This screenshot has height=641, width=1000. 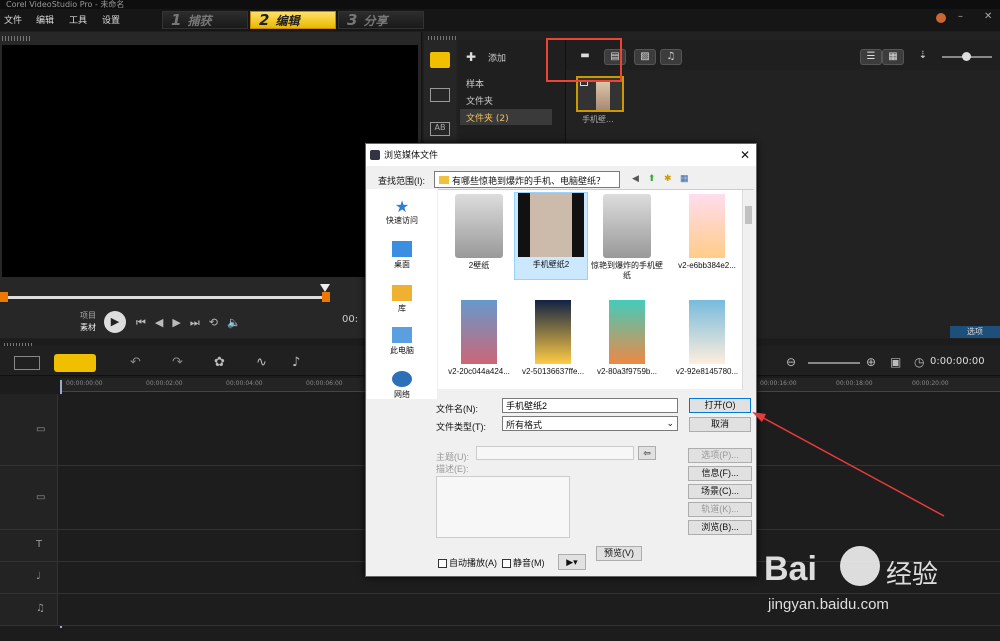 What do you see at coordinates (745, 155) in the screenshot?
I see `dialog-close-icon: ✕` at bounding box center [745, 155].